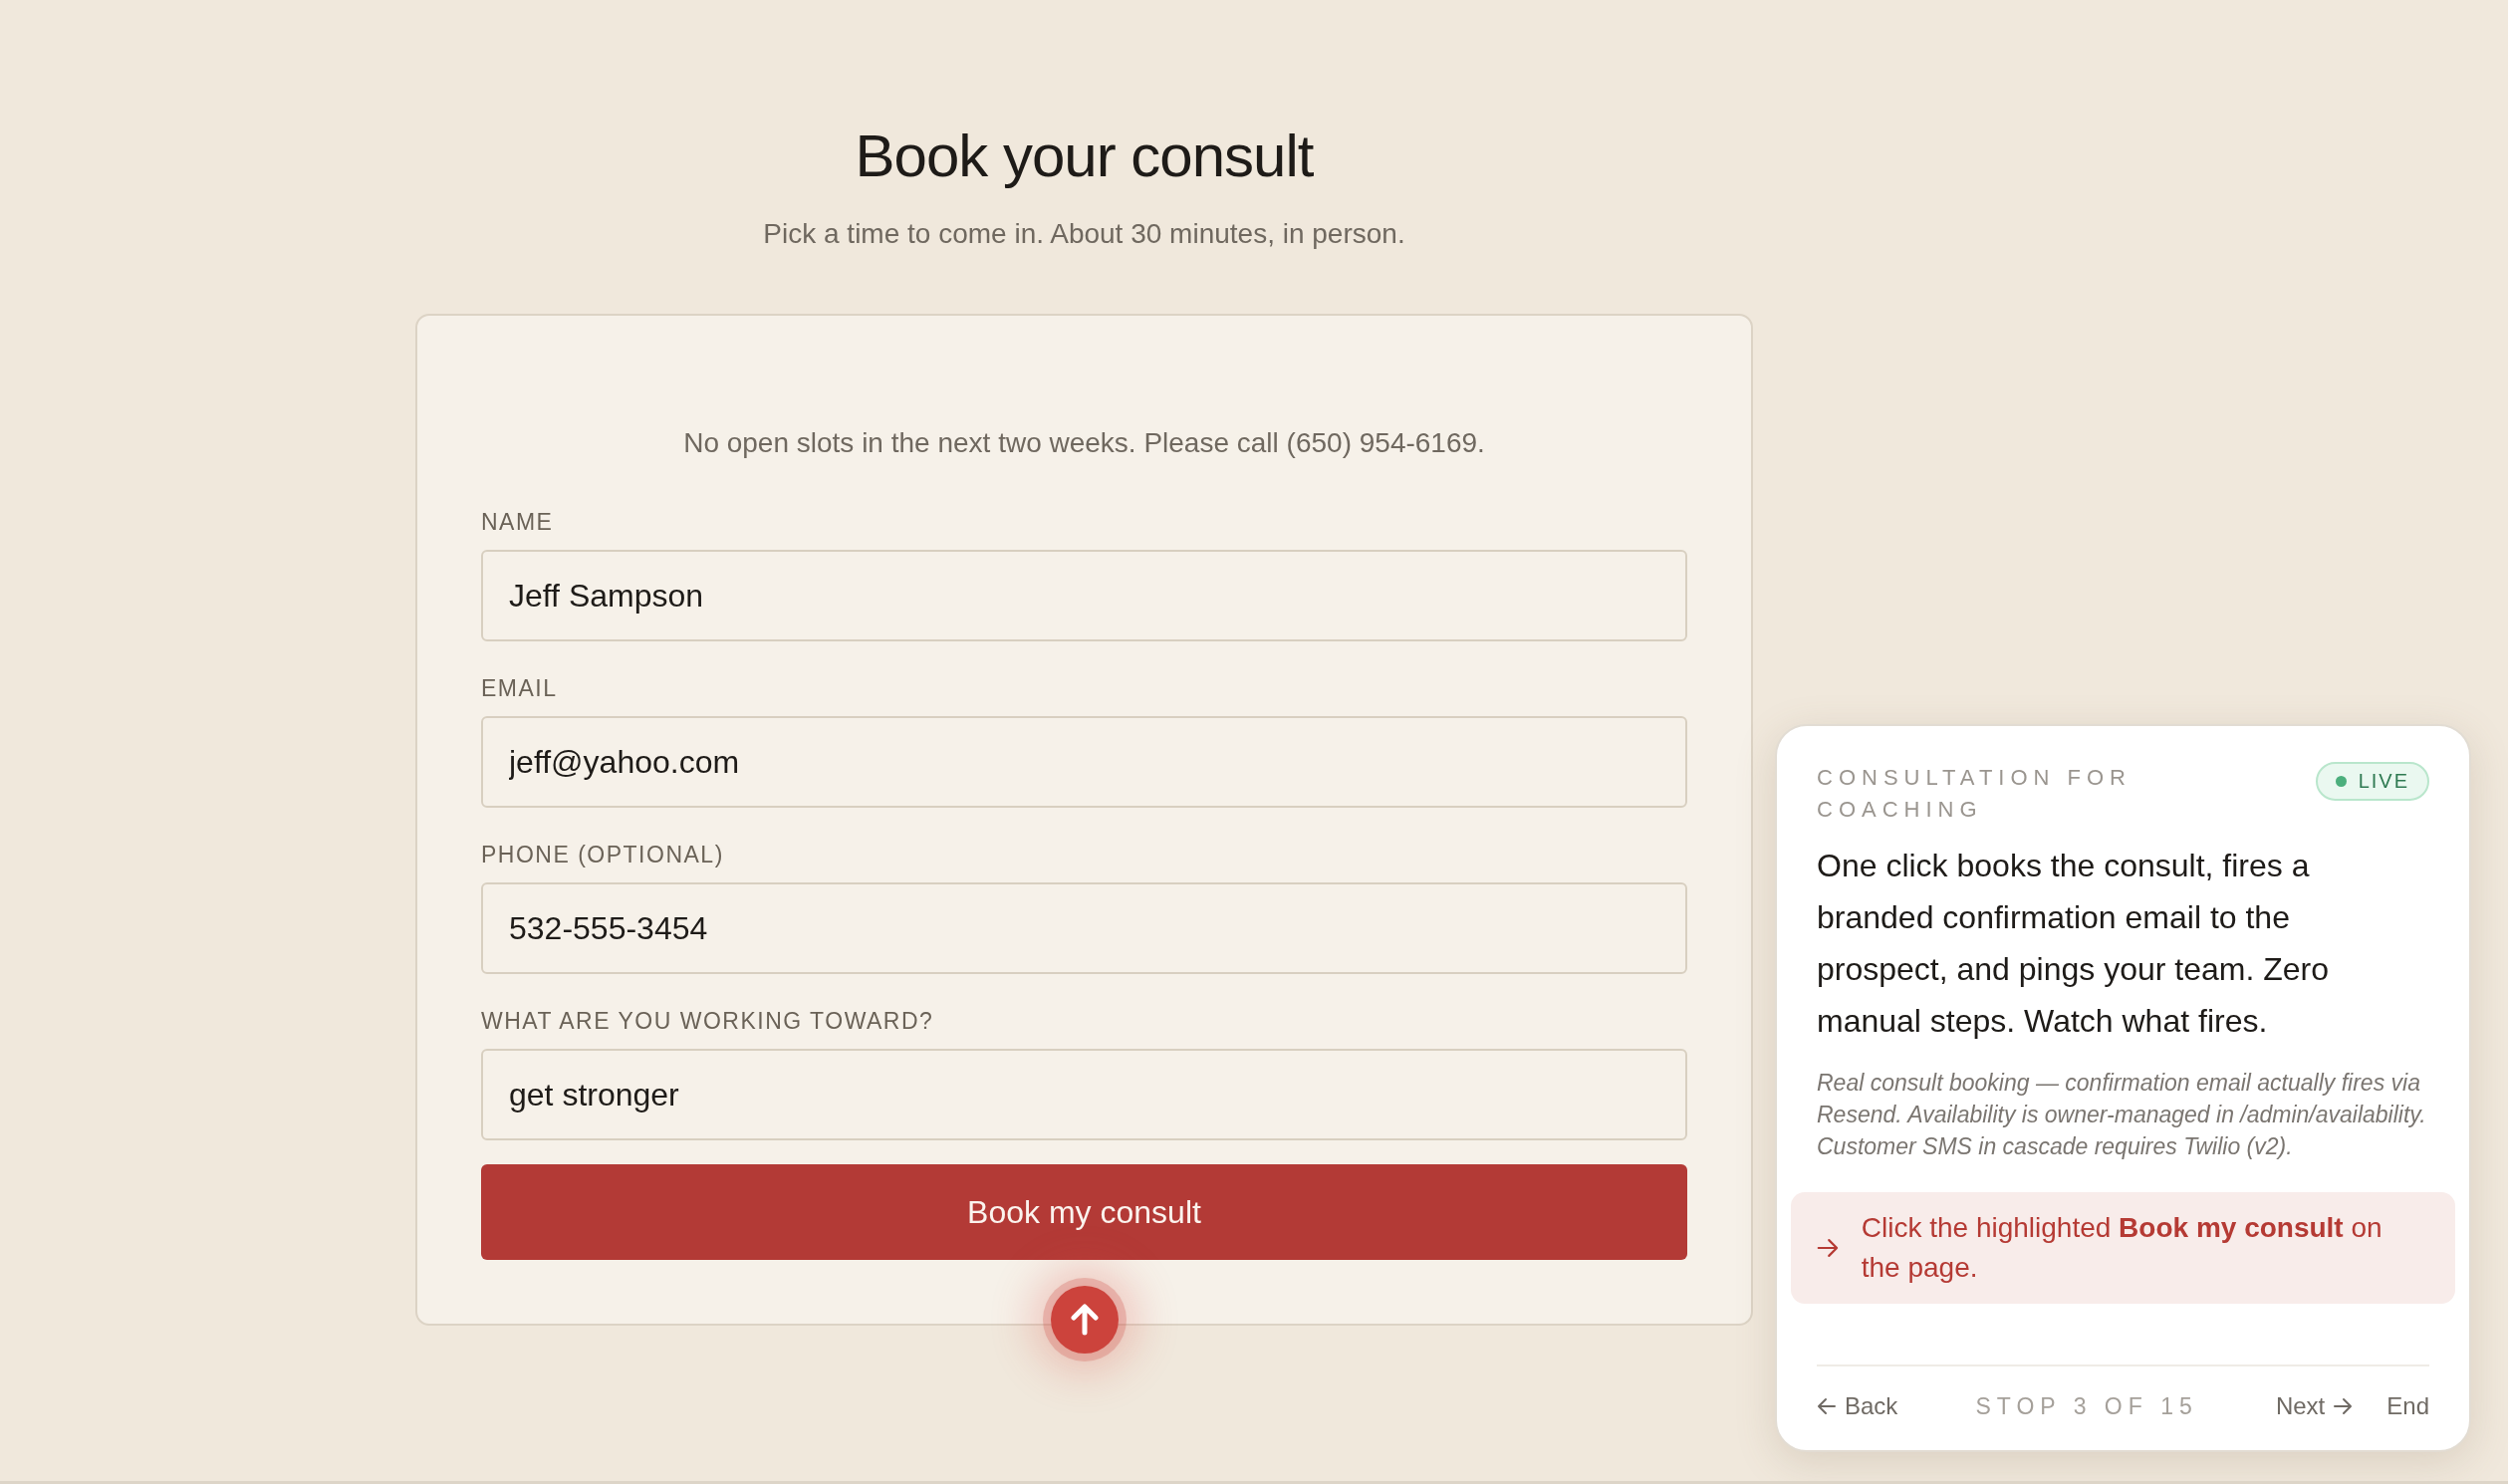 The width and height of the screenshot is (2508, 1484). I want to click on page-subtitle: Pick a time to come in. About 30 minutes, in person., so click(1084, 234).